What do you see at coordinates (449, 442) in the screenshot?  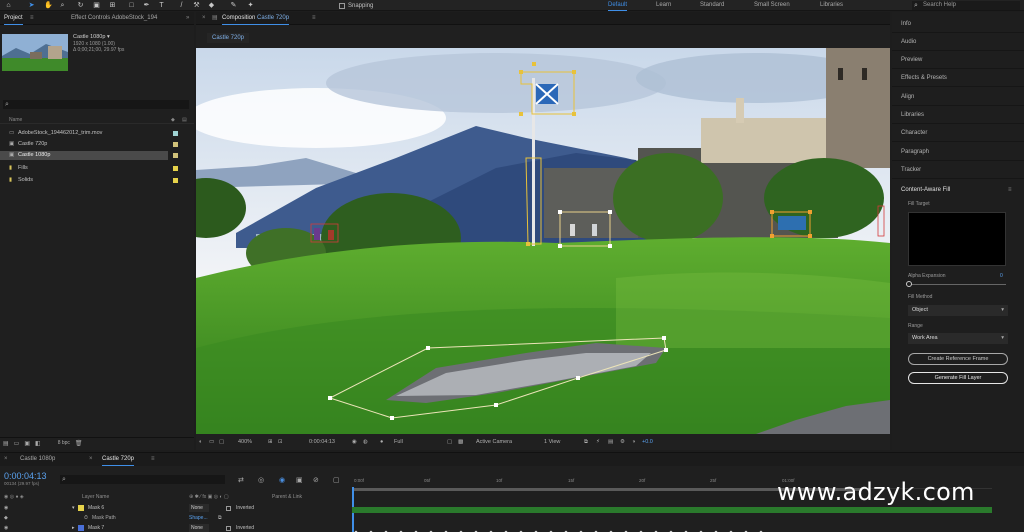 I see `region-of-interest-icon: ▢` at bounding box center [449, 442].